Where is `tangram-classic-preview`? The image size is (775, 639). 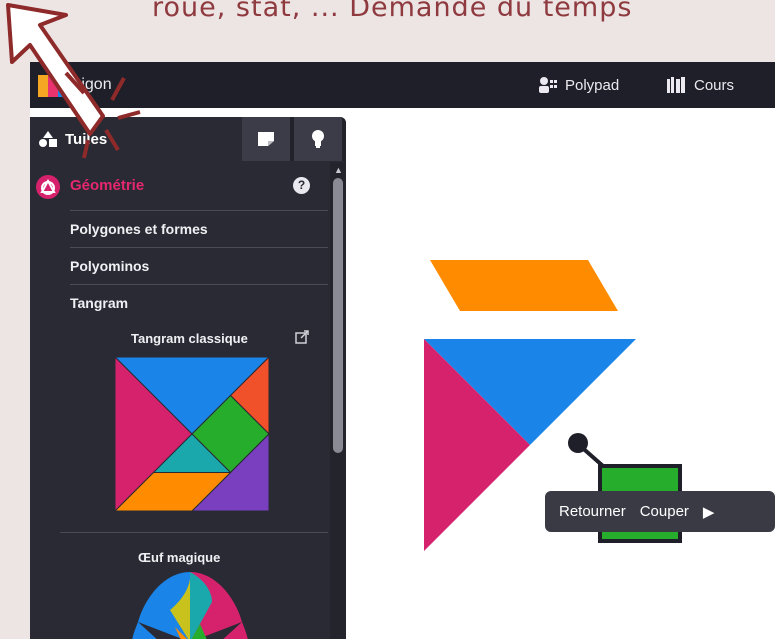
tangram-classic-preview is located at coordinates (192, 434).